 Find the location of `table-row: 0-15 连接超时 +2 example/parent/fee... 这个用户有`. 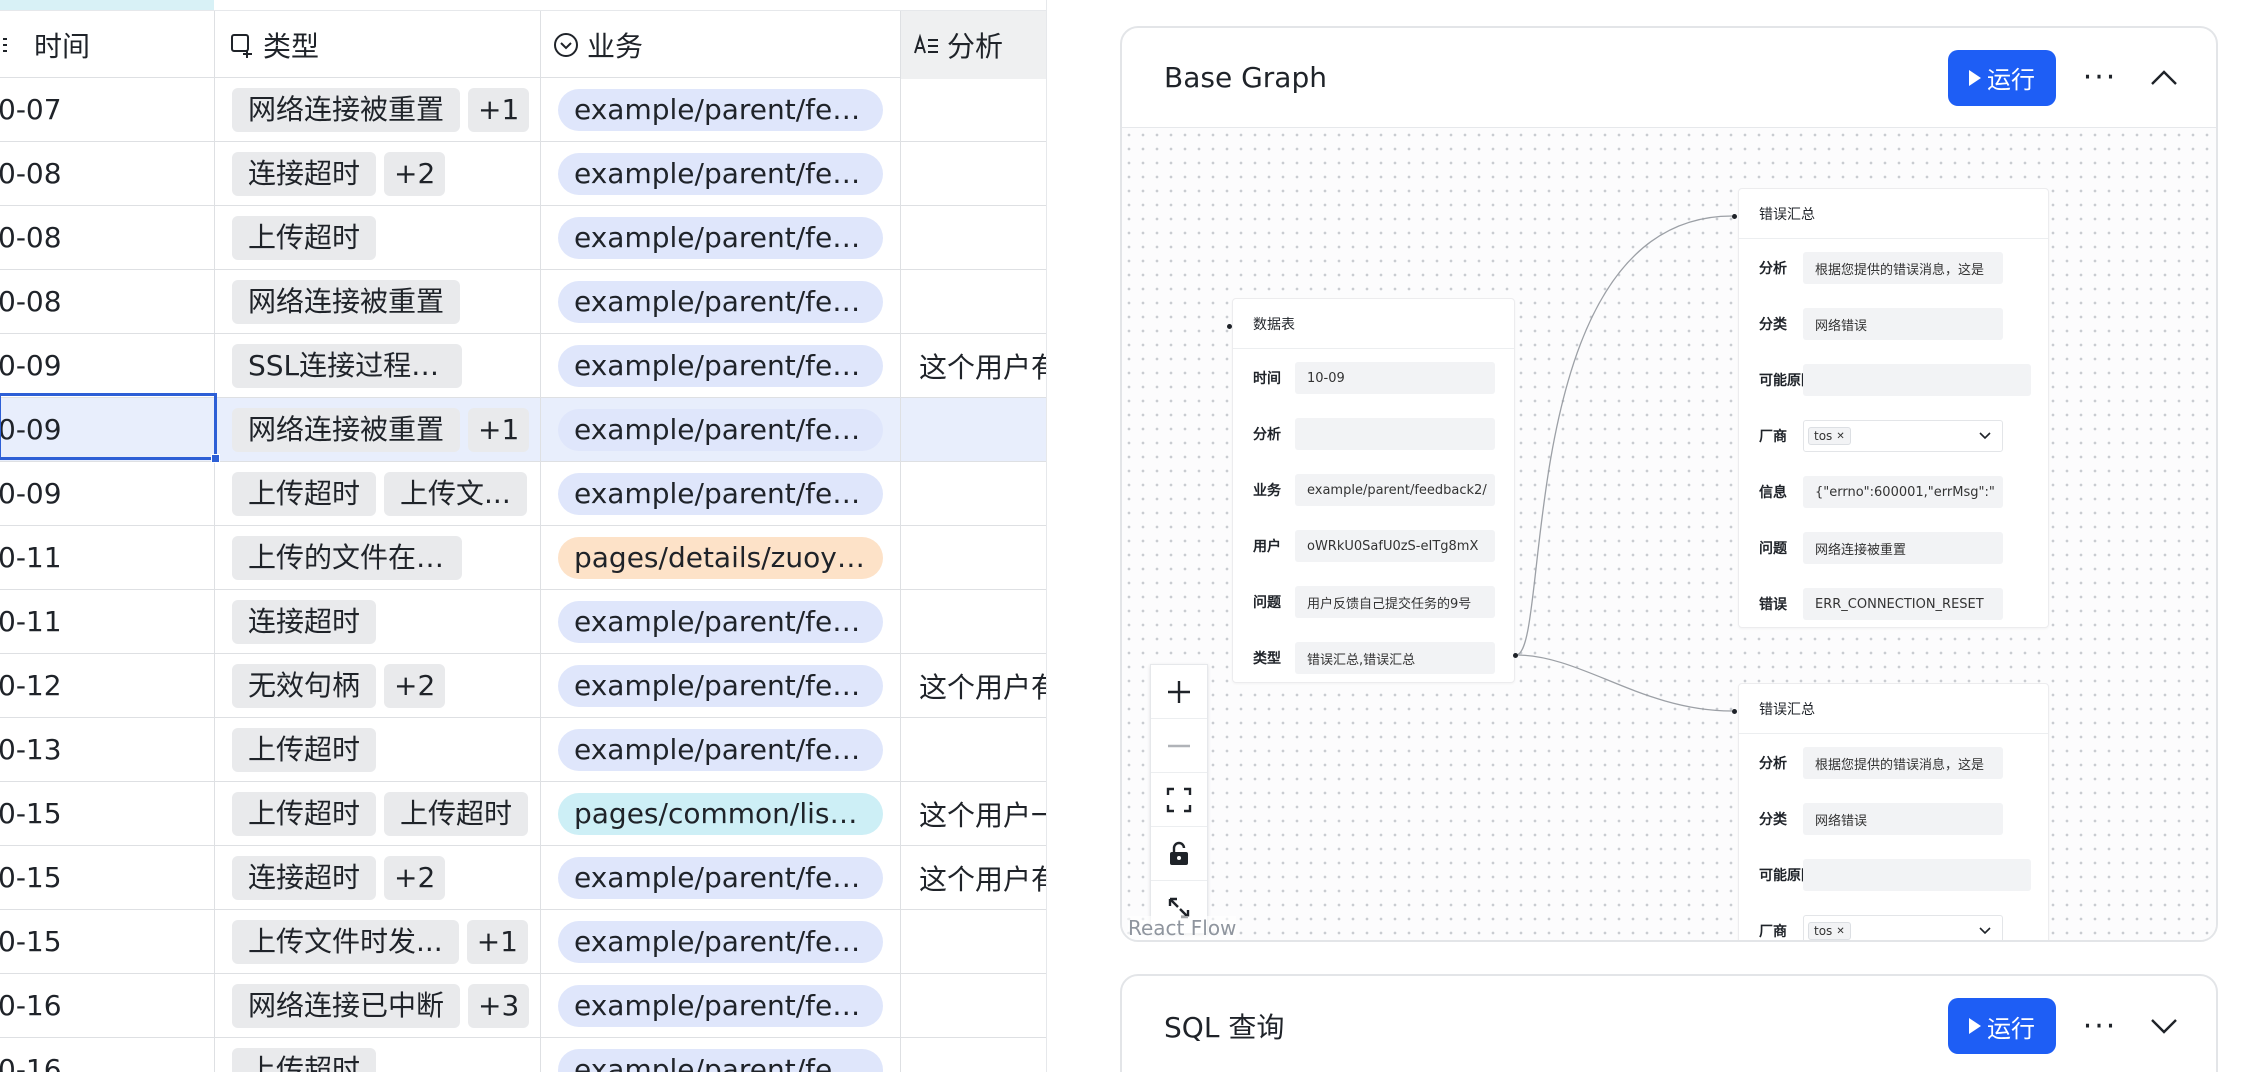

table-row: 0-15 连接超时 +2 example/parent/fee... 这个用户有 is located at coordinates (523, 878).